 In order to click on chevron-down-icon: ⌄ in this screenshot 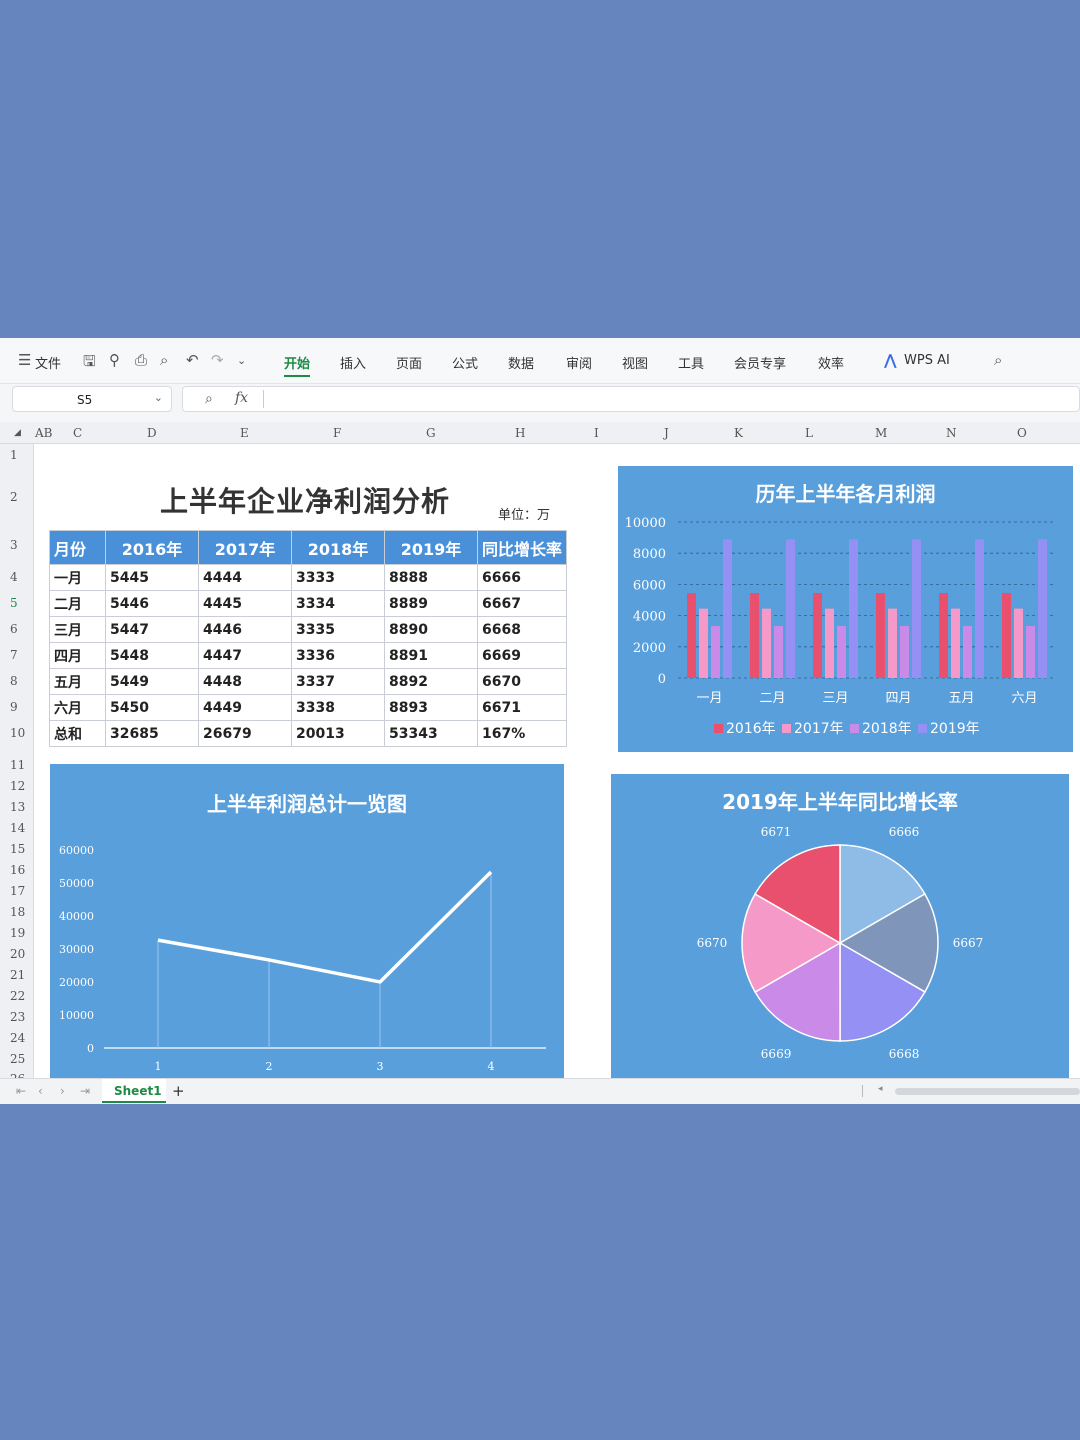, I will do `click(241, 360)`.